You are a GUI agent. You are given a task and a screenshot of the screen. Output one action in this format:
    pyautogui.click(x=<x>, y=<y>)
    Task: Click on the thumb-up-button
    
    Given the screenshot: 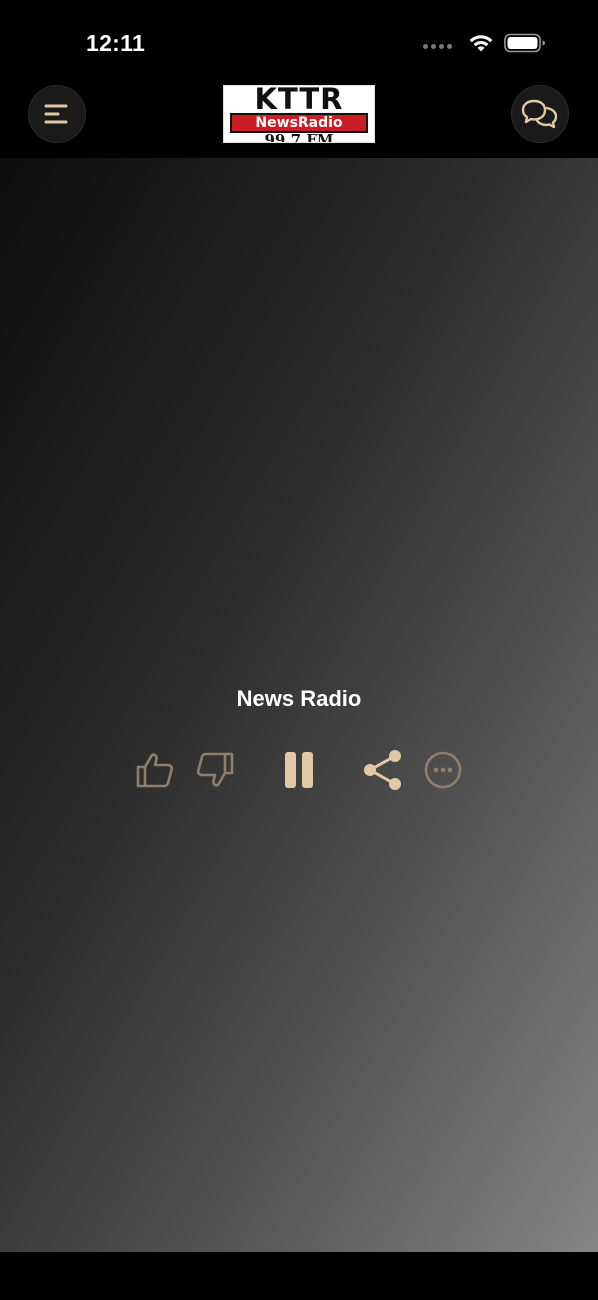 What is the action you would take?
    pyautogui.click(x=155, y=770)
    